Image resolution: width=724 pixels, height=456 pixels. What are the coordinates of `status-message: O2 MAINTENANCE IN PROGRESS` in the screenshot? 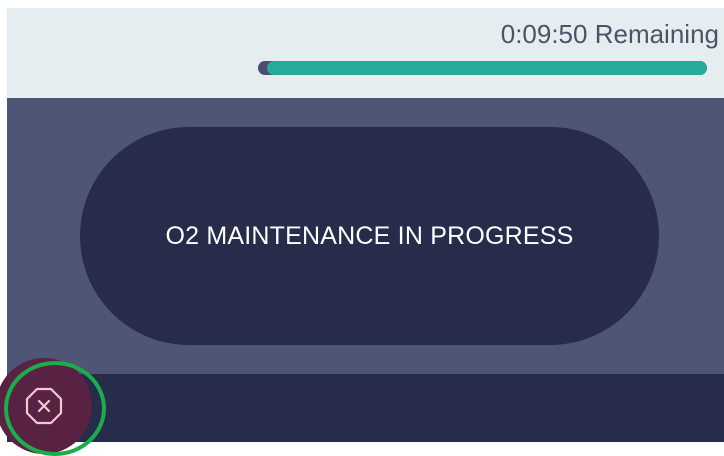 It's located at (369, 235).